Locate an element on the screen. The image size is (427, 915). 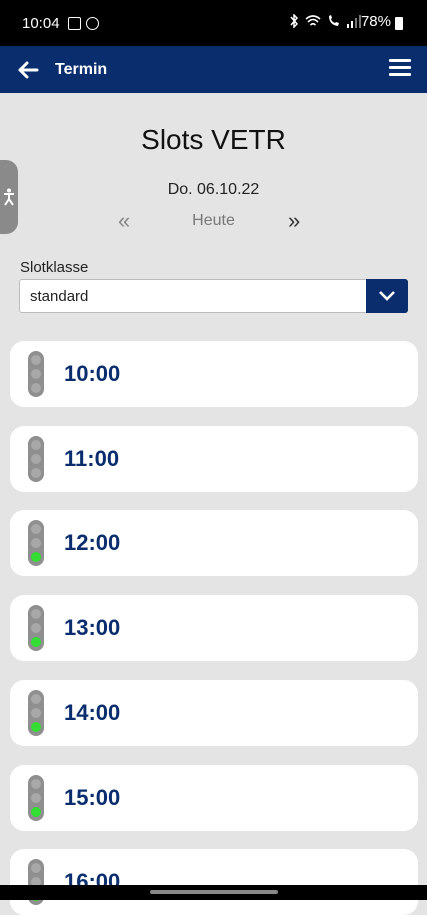
slot-card: 14:00 is located at coordinates (214, 713).